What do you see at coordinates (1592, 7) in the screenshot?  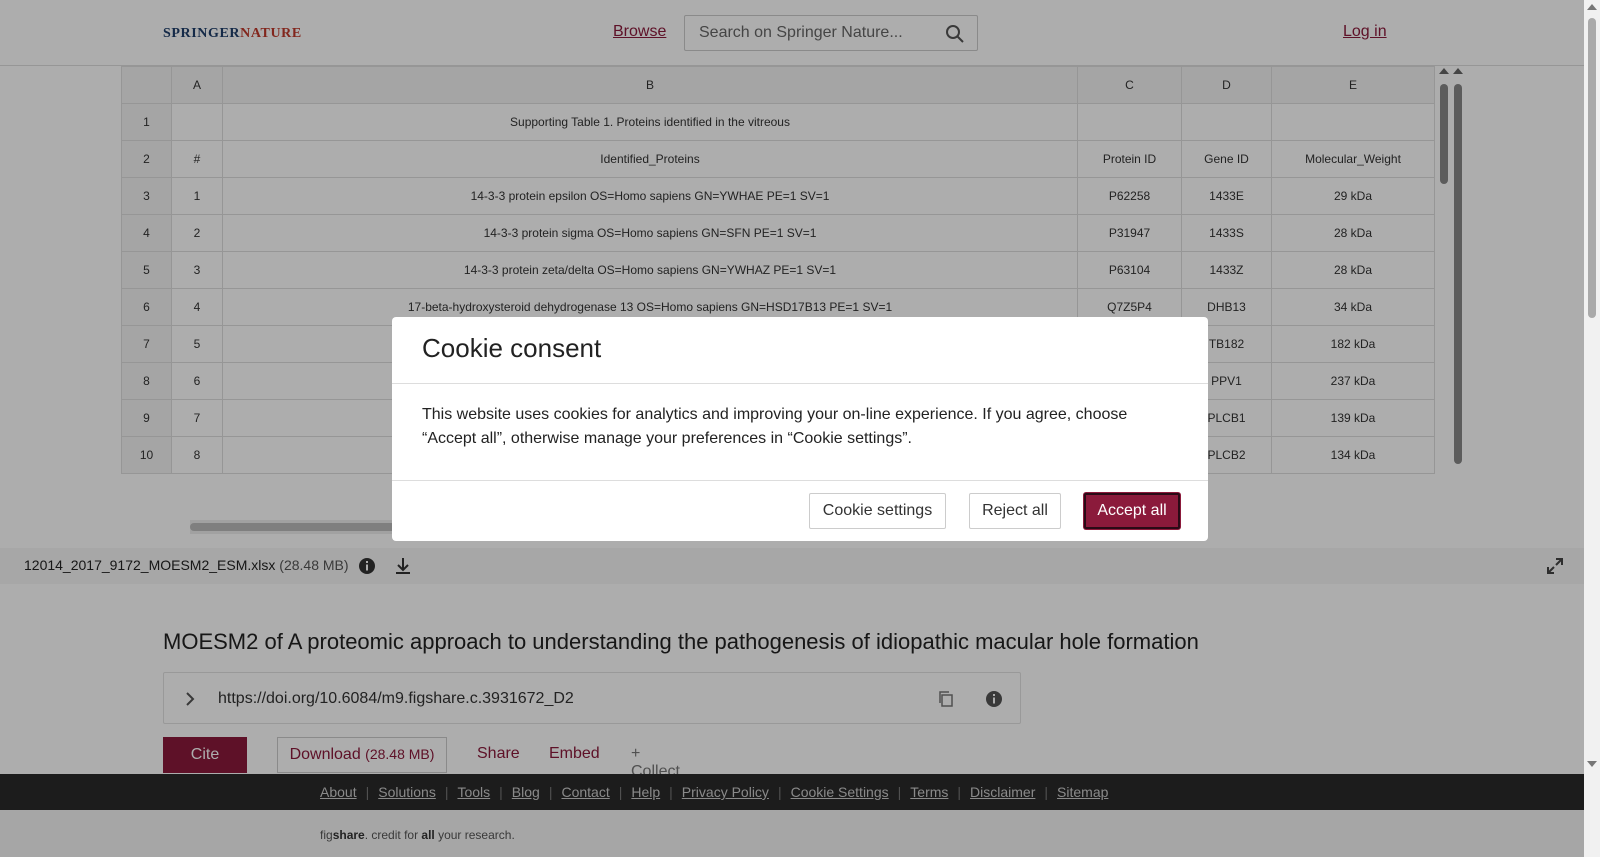 I see `page-scroll-up-icon` at bounding box center [1592, 7].